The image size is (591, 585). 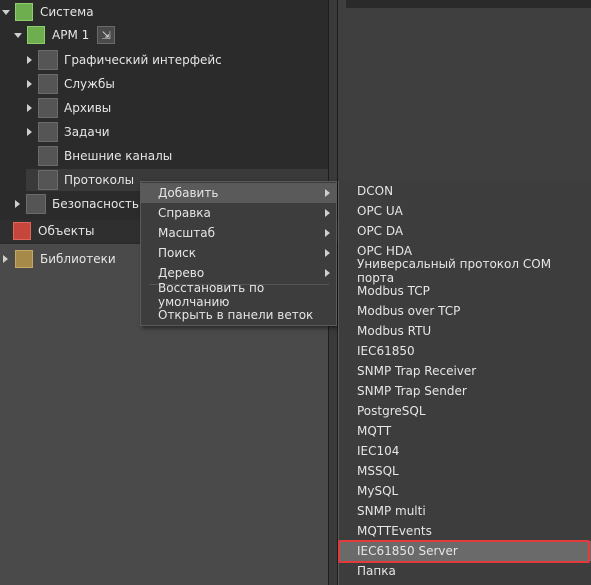 What do you see at coordinates (465, 511) in the screenshot?
I see `submenu-item: SNMP multi` at bounding box center [465, 511].